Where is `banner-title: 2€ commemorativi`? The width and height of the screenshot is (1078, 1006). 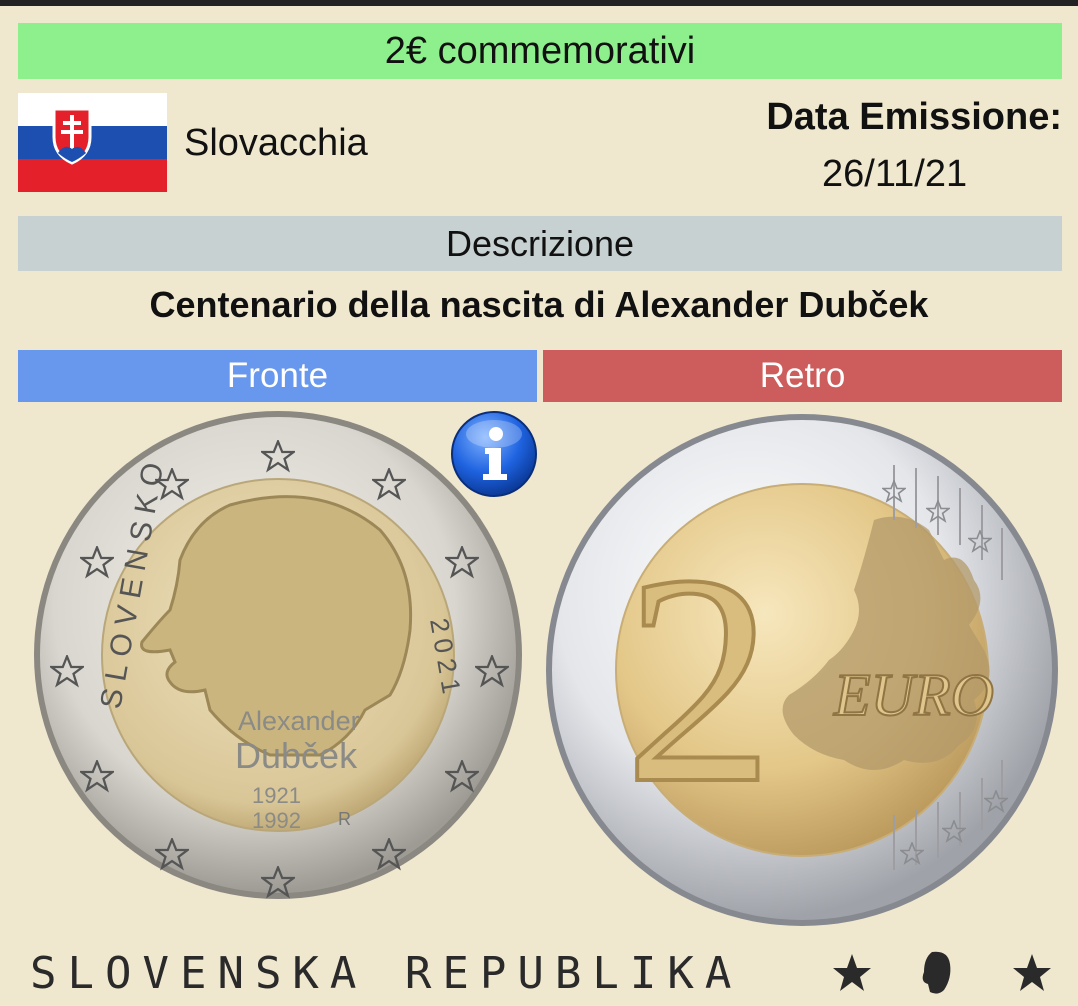 banner-title: 2€ commemorativi is located at coordinates (540, 50).